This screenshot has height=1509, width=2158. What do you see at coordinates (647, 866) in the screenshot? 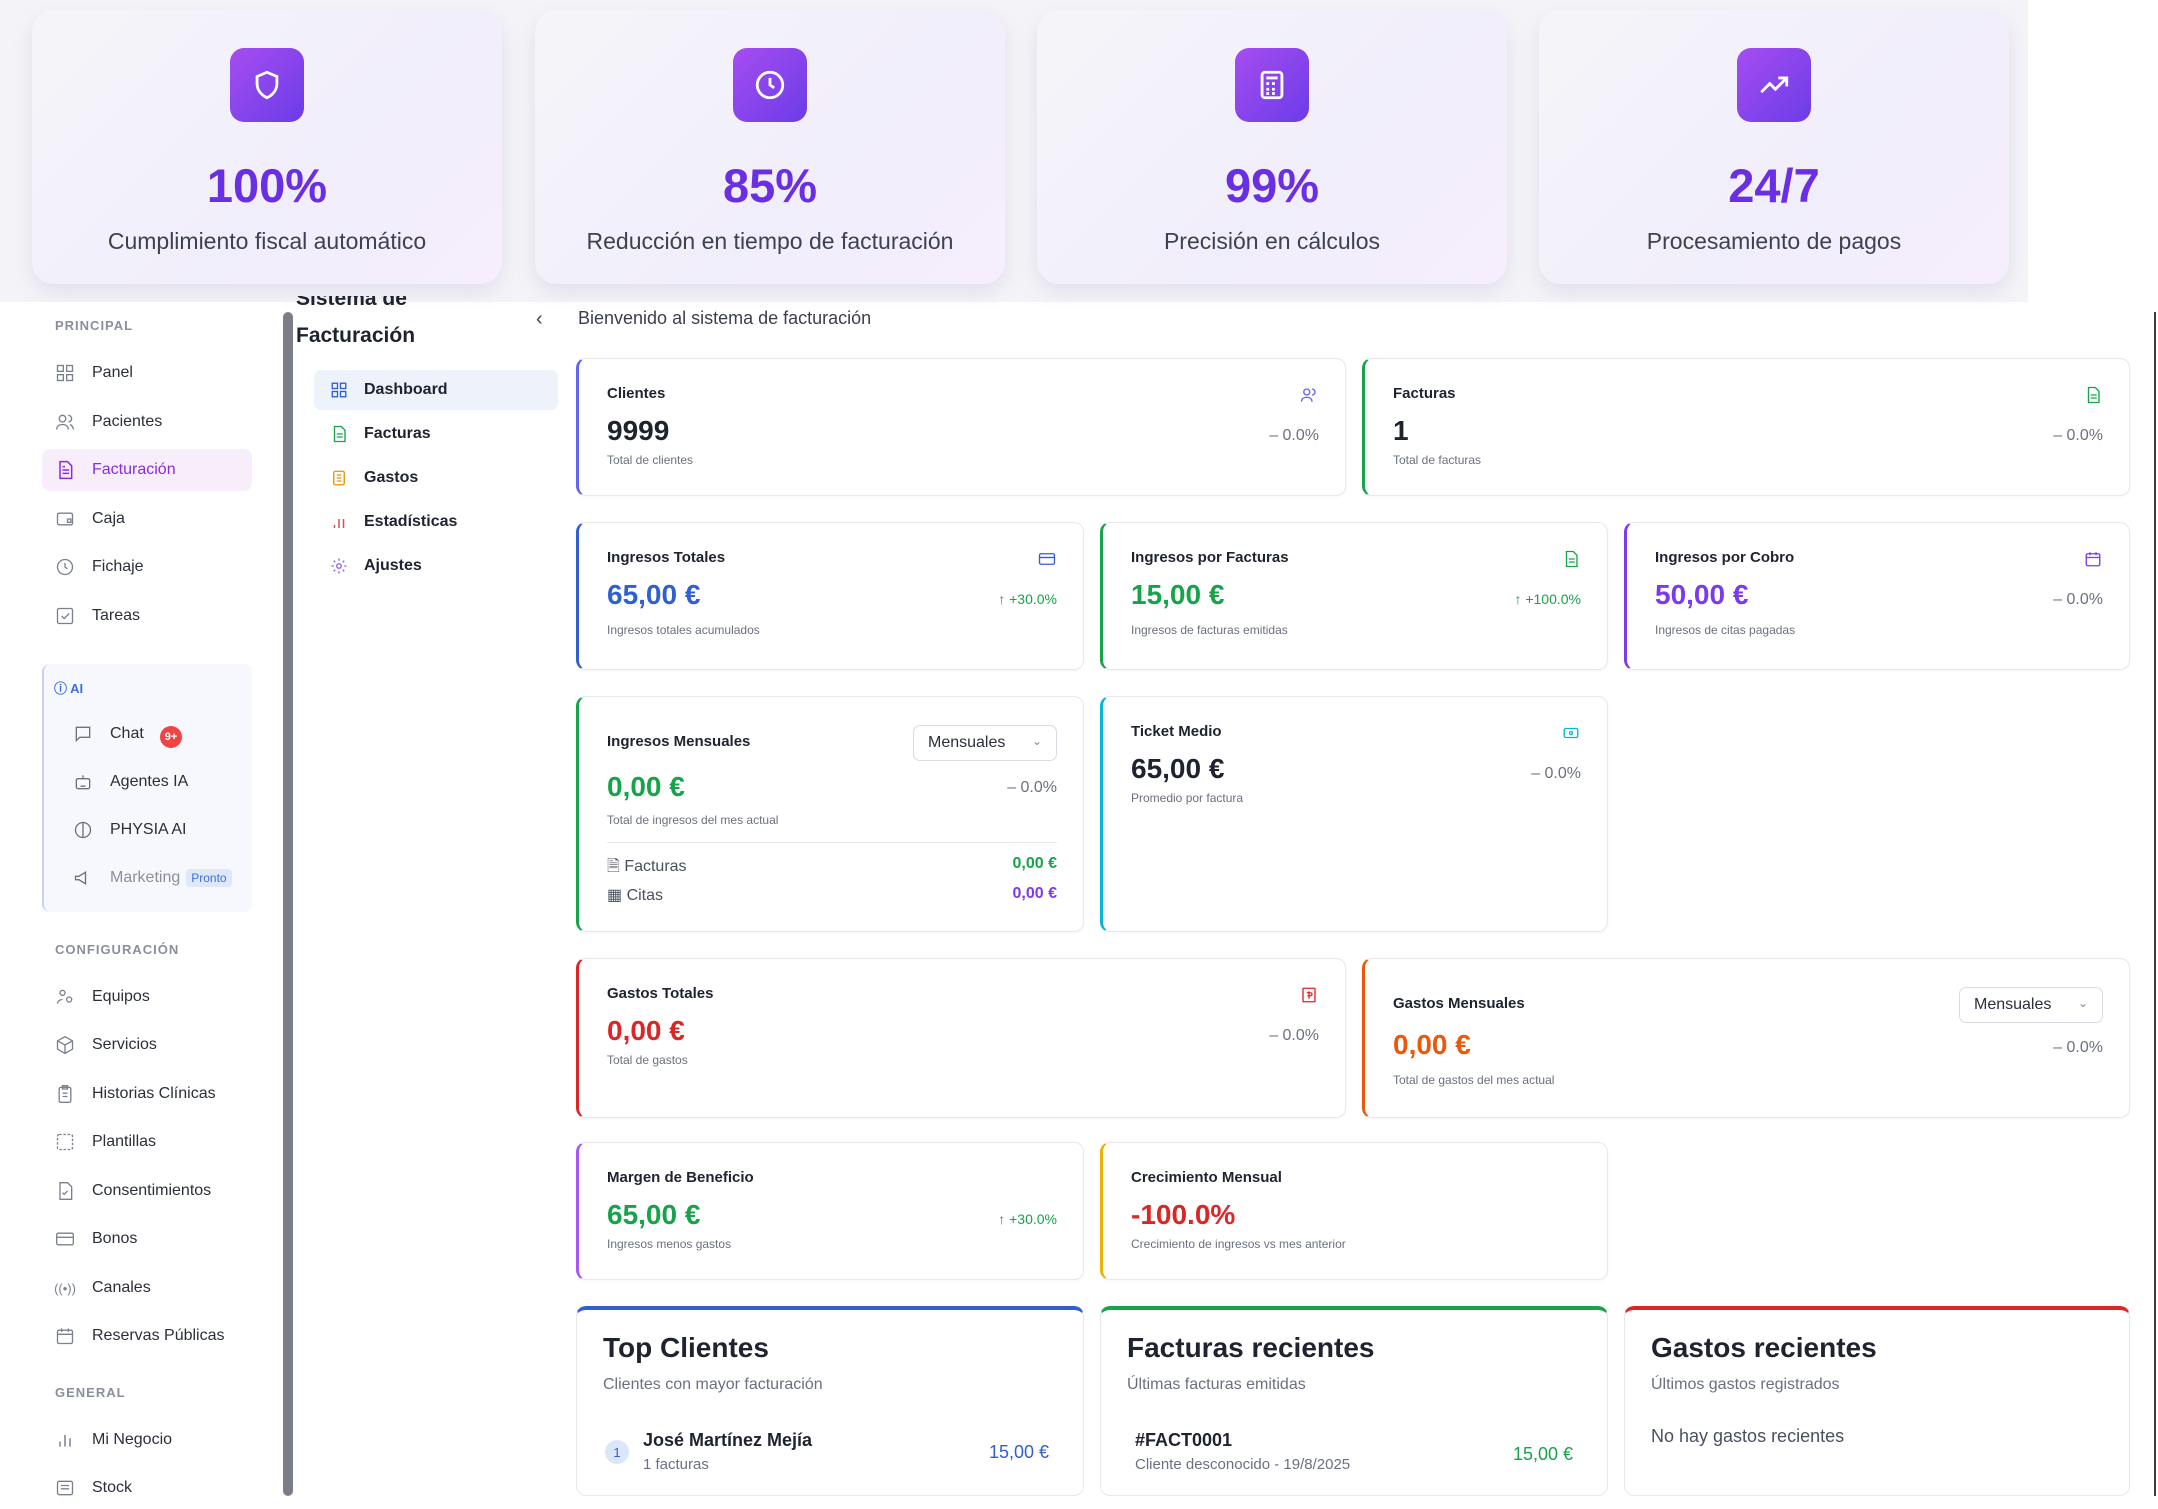
I see `breakdown-facturas: 🗎 Facturas` at bounding box center [647, 866].